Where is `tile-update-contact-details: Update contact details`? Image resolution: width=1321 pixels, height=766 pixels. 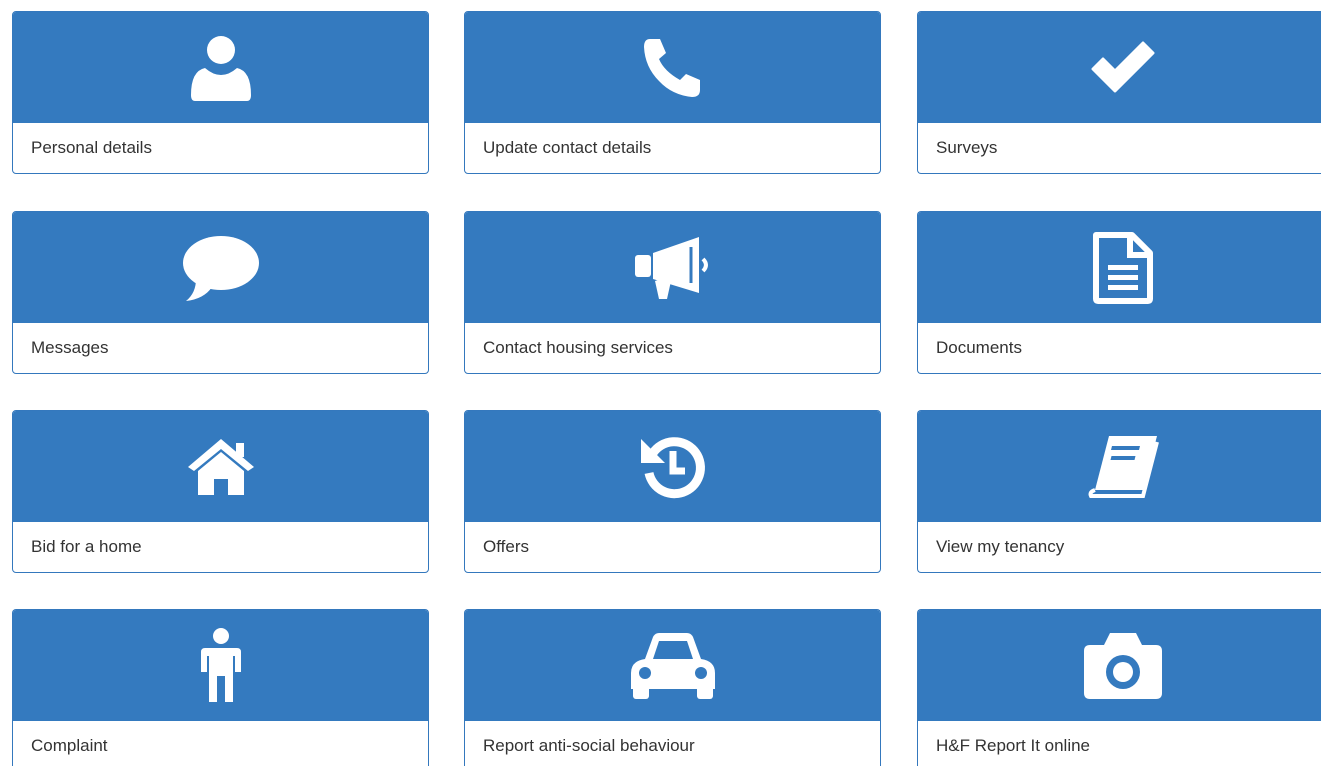
tile-update-contact-details: Update contact details is located at coordinates (672, 92).